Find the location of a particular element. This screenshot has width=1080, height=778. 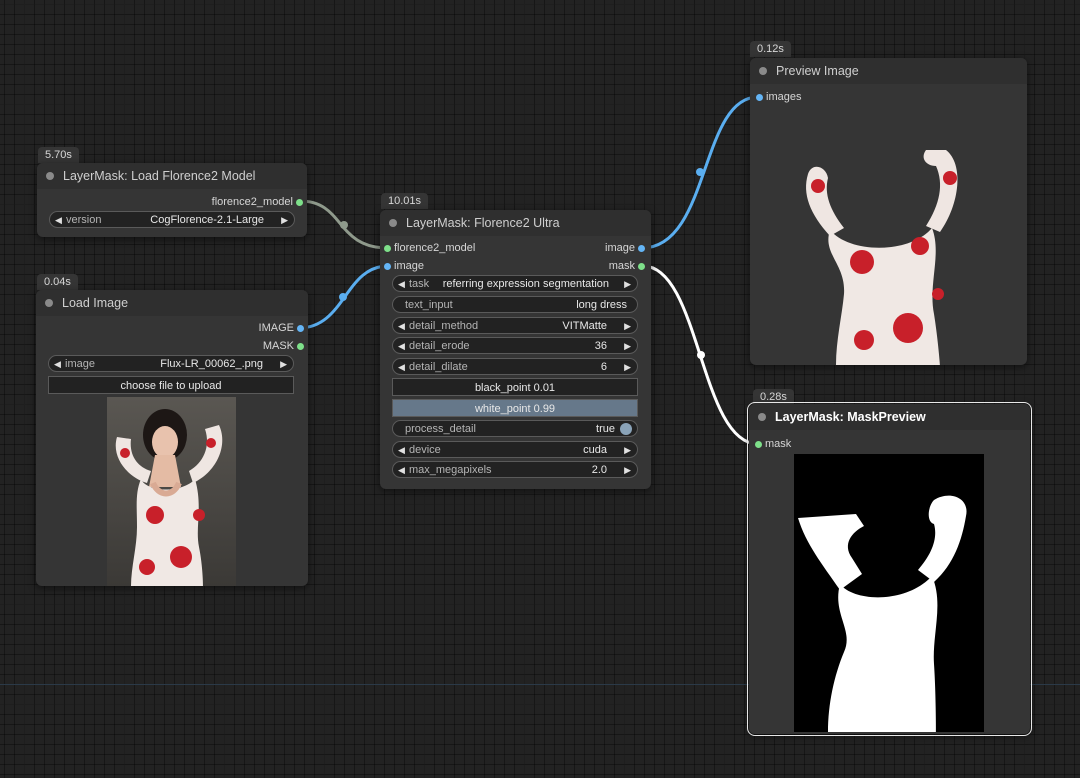

preview-output-image is located at coordinates (883, 254).